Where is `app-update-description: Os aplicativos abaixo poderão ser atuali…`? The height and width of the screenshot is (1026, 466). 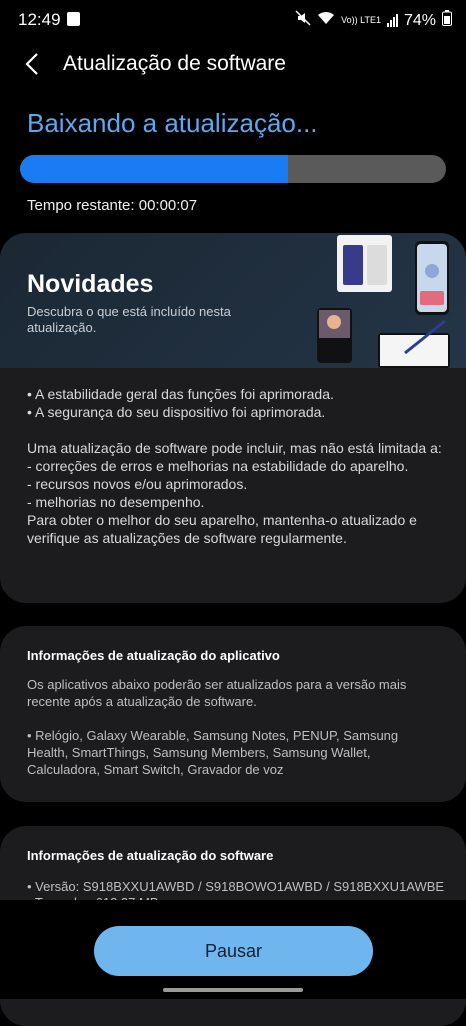
app-update-description: Os aplicativos abaixo poderão ser atuali… is located at coordinates (217, 693).